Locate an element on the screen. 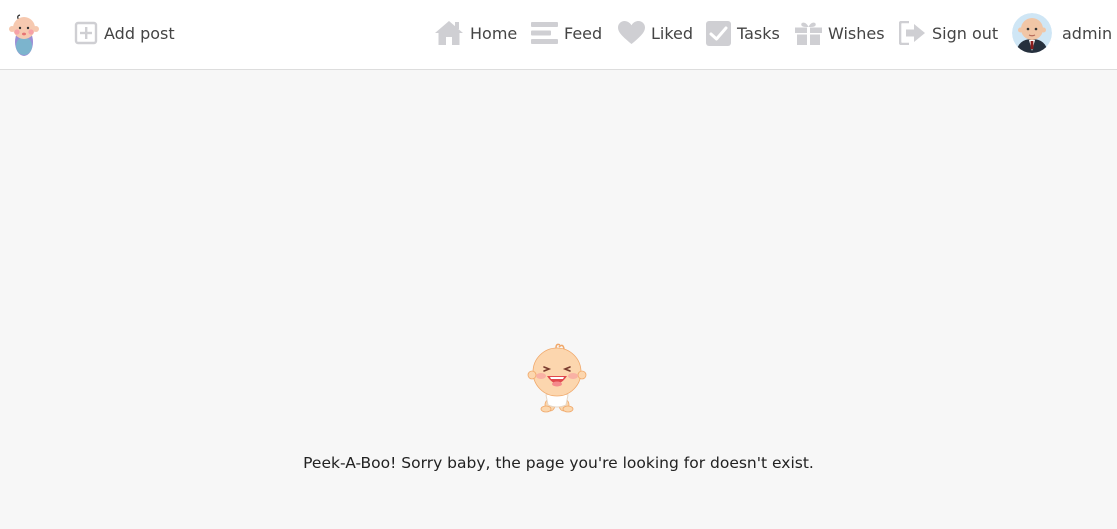 This screenshot has height=529, width=1117. add-post-button: Add post is located at coordinates (124, 33).